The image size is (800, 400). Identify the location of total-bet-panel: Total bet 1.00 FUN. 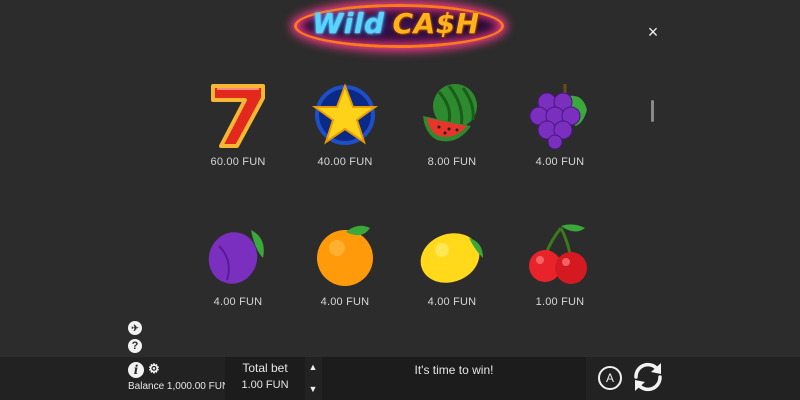
(265, 378).